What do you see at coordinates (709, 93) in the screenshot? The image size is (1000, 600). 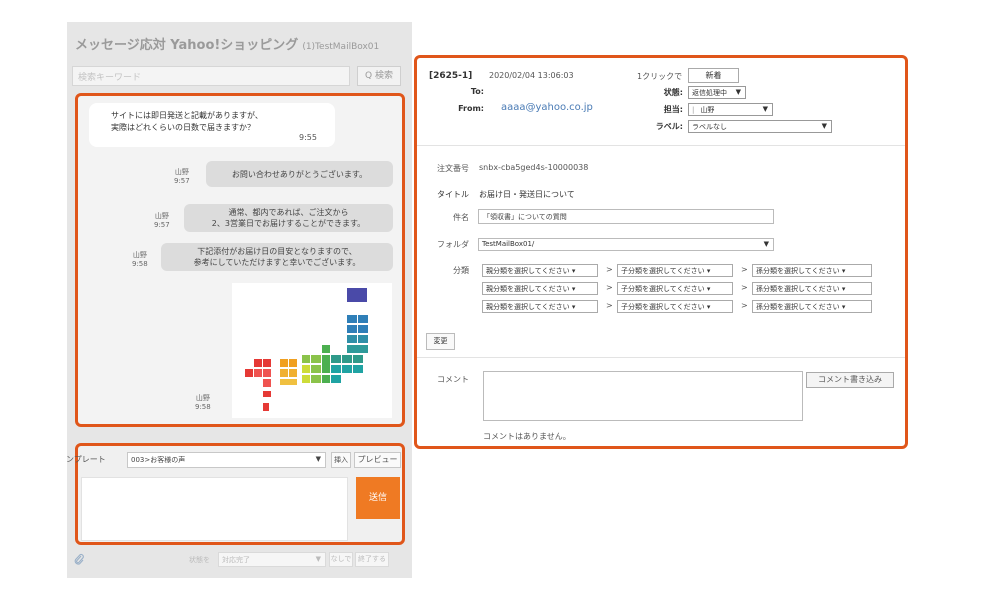 I see `status-dropdown-value: 返信処理中` at bounding box center [709, 93].